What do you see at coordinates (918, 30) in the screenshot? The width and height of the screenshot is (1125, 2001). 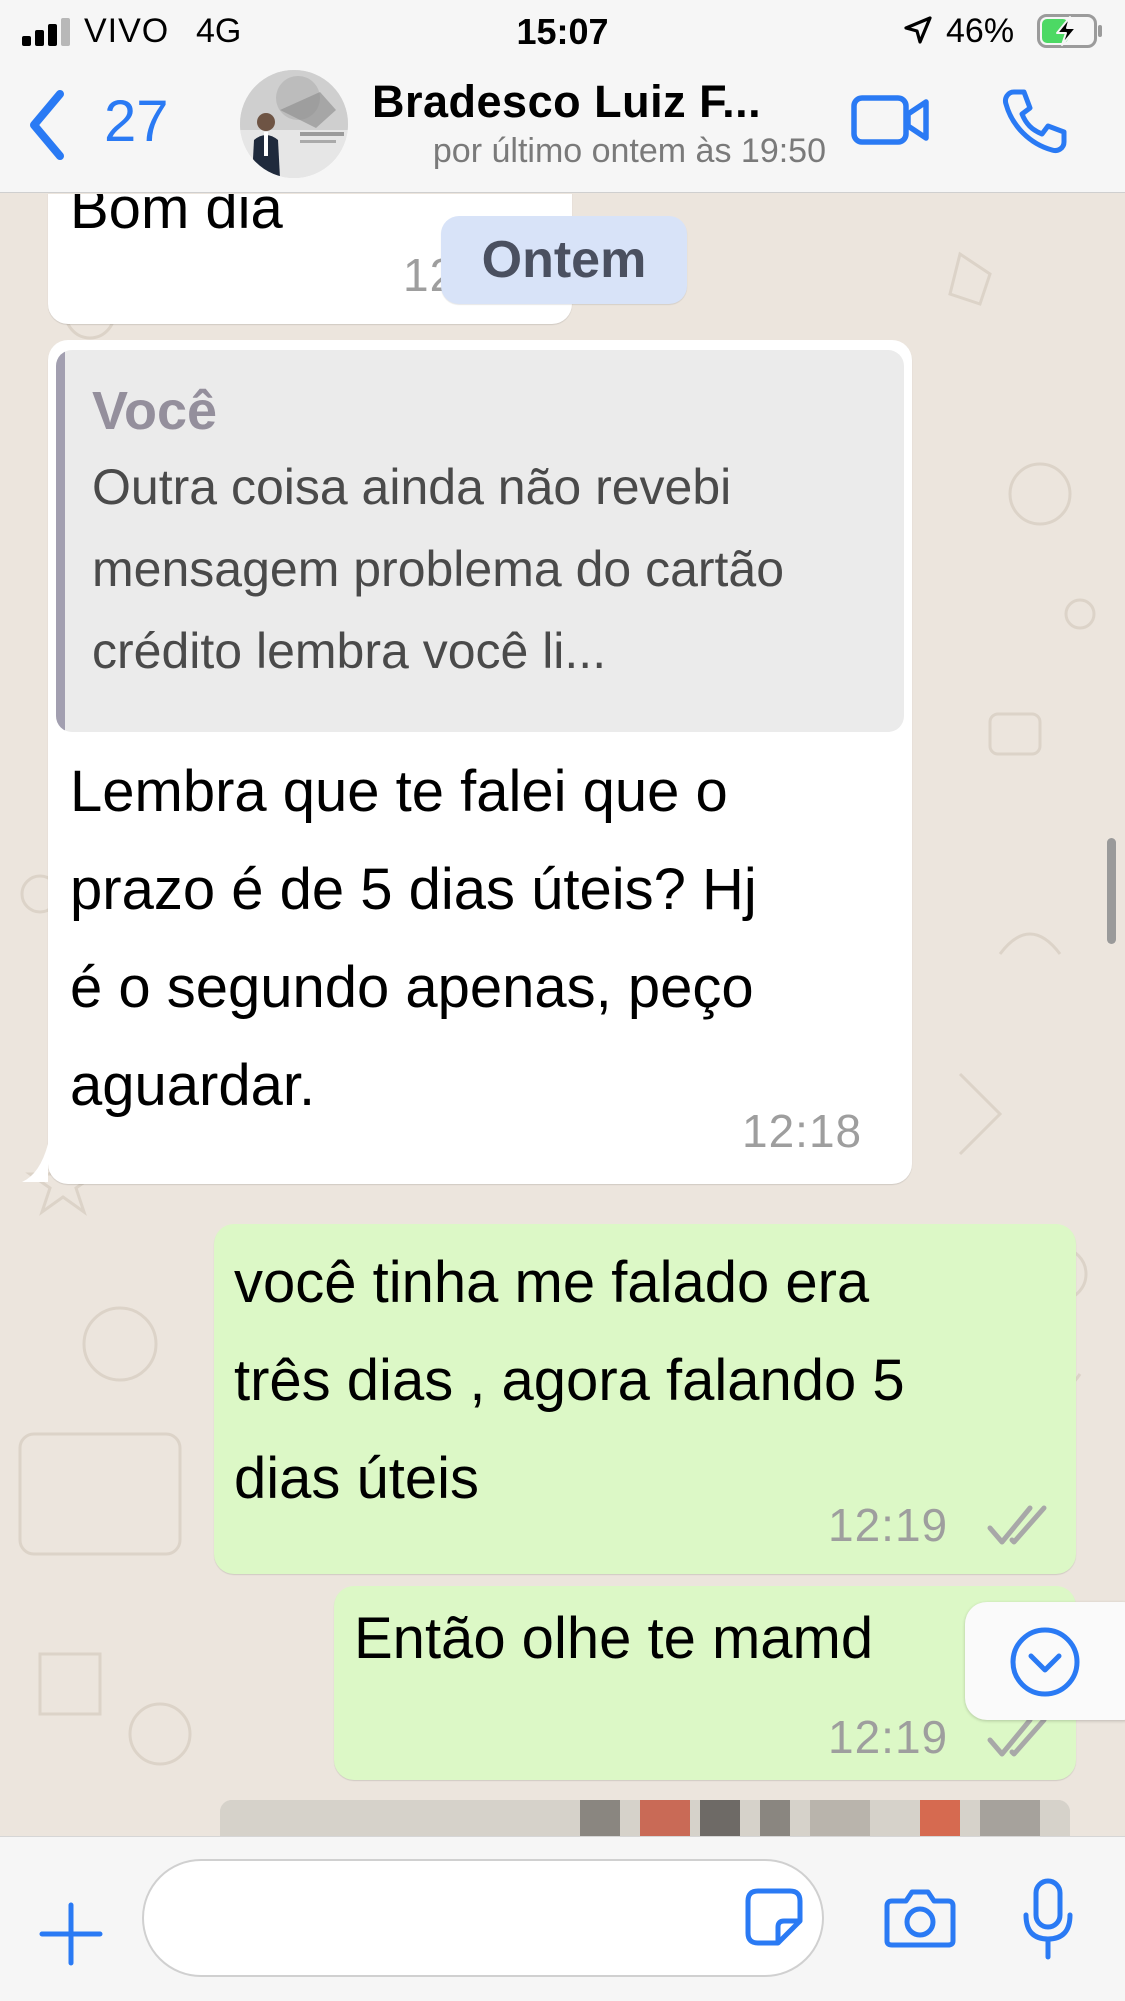 I see `location-arrow-icon` at bounding box center [918, 30].